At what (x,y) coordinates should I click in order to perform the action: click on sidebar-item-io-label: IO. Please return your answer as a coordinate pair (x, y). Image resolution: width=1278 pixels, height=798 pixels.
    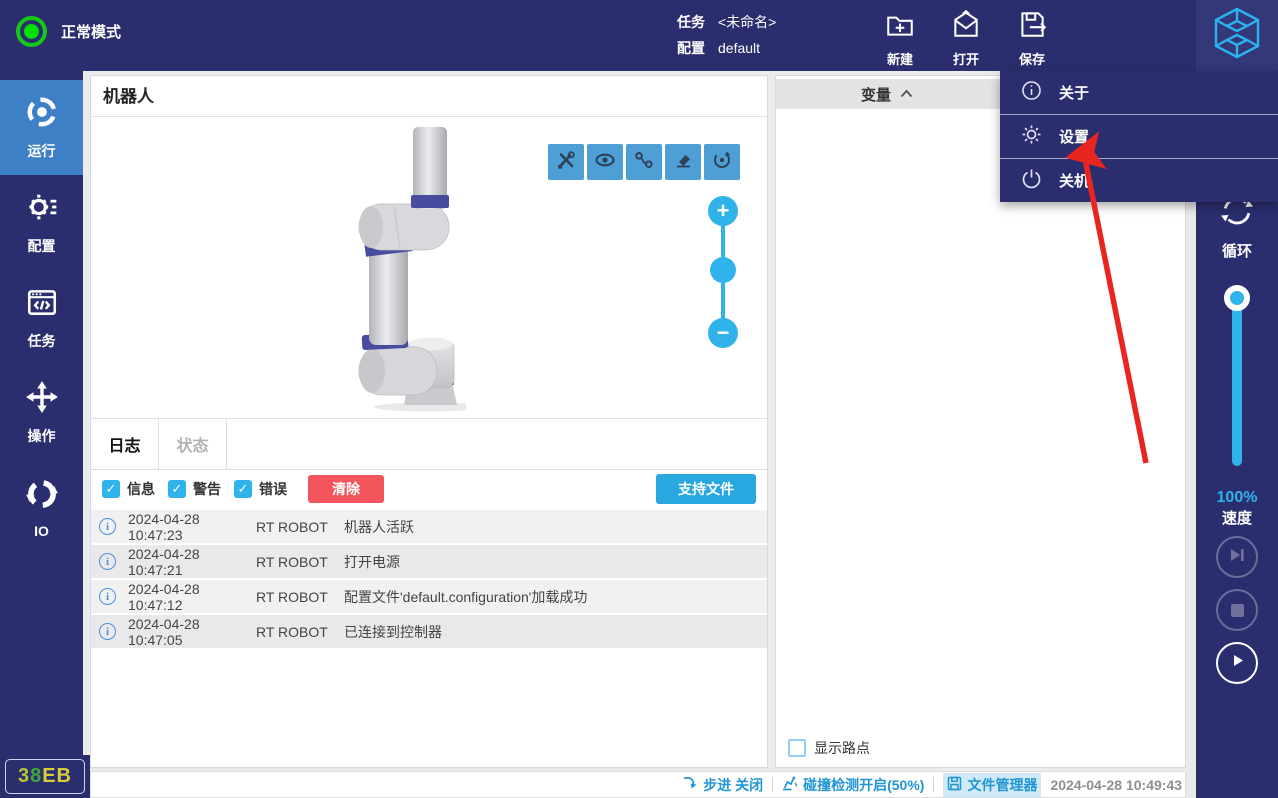
    Looking at the image, I should click on (41, 530).